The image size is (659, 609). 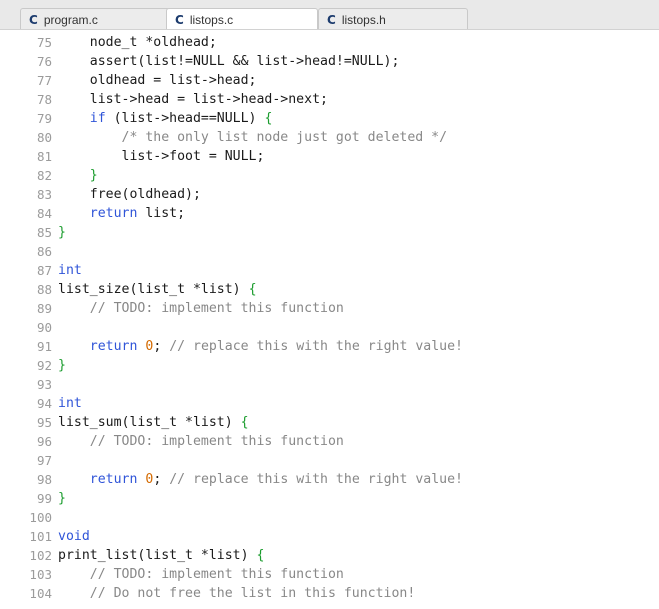 What do you see at coordinates (329, 270) in the screenshot?
I see `code-line: 87 int` at bounding box center [329, 270].